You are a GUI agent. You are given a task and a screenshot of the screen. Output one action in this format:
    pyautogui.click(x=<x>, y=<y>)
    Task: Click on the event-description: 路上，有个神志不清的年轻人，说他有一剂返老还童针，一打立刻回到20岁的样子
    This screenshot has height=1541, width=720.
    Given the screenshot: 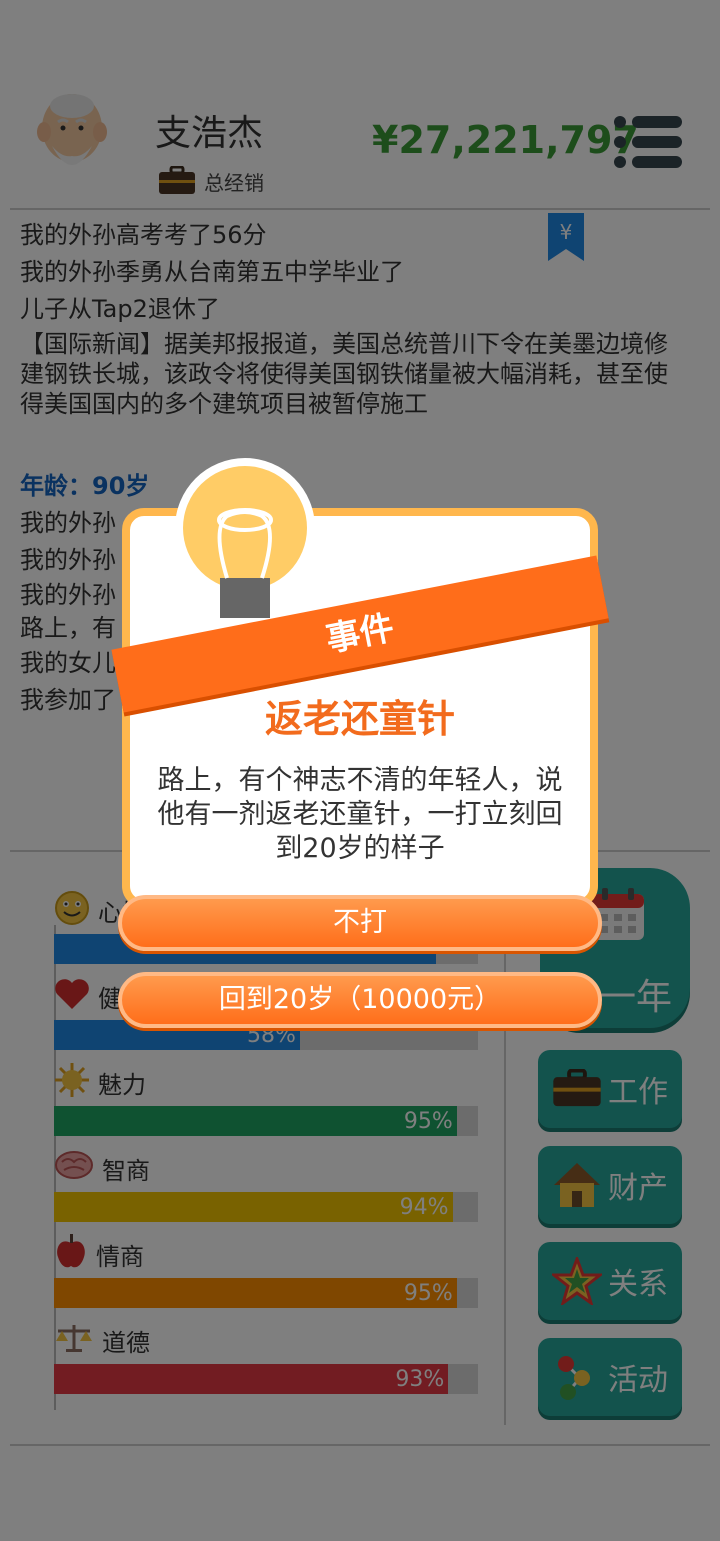 What is the action you would take?
    pyautogui.click(x=360, y=814)
    